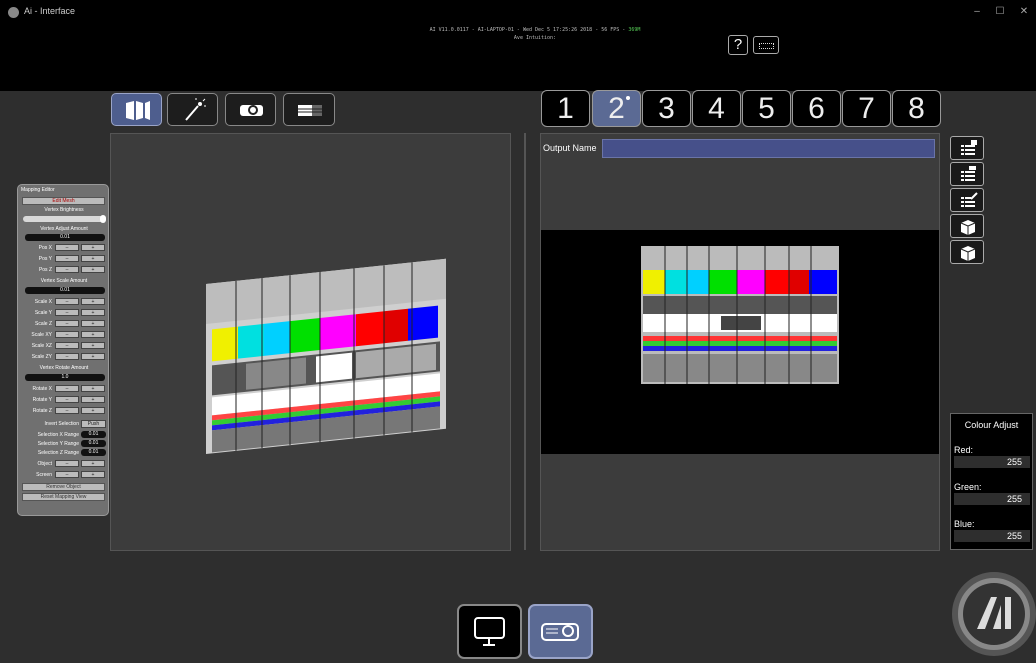 The width and height of the screenshot is (1036, 663). Describe the element at coordinates (992, 499) in the screenshot. I see `green-value: 255` at that location.